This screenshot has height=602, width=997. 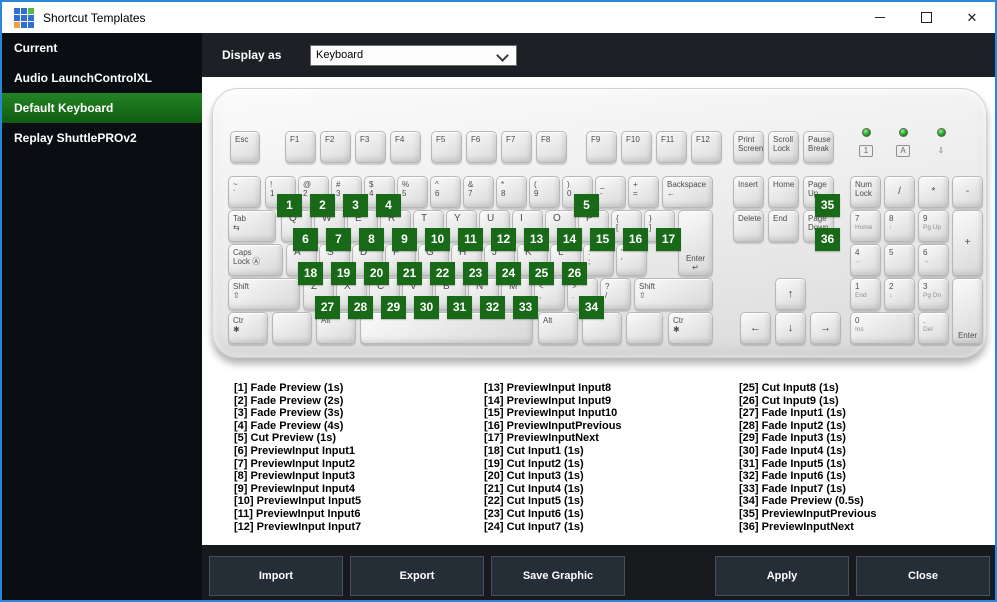 I want to click on footer: Import Export Save Graphic Apply Close, so click(x=598, y=572).